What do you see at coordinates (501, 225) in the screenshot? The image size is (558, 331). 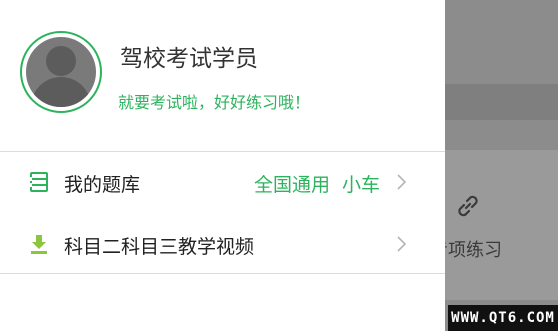 I see `background-card` at bounding box center [501, 225].